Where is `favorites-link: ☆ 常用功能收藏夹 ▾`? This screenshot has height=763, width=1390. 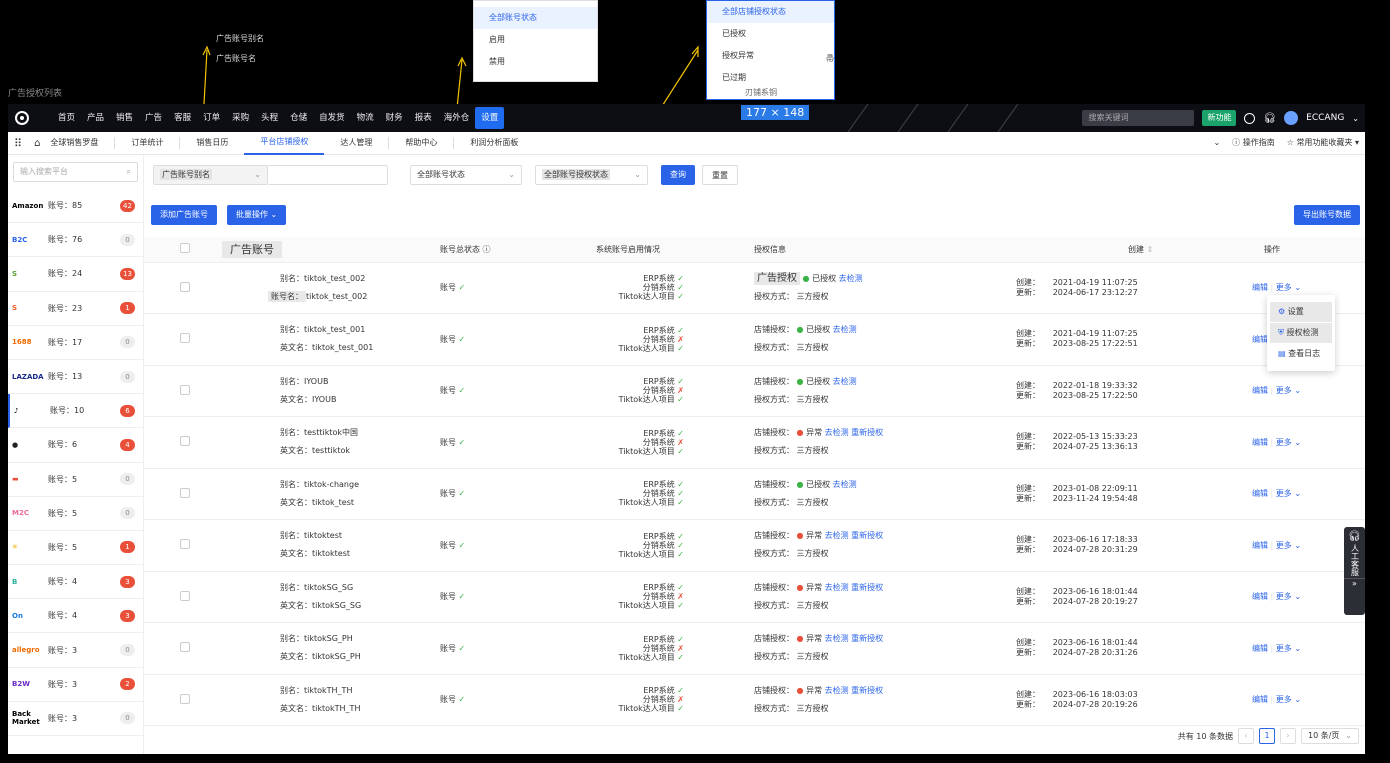 favorites-link: ☆ 常用功能收藏夹 ▾ is located at coordinates (1323, 143).